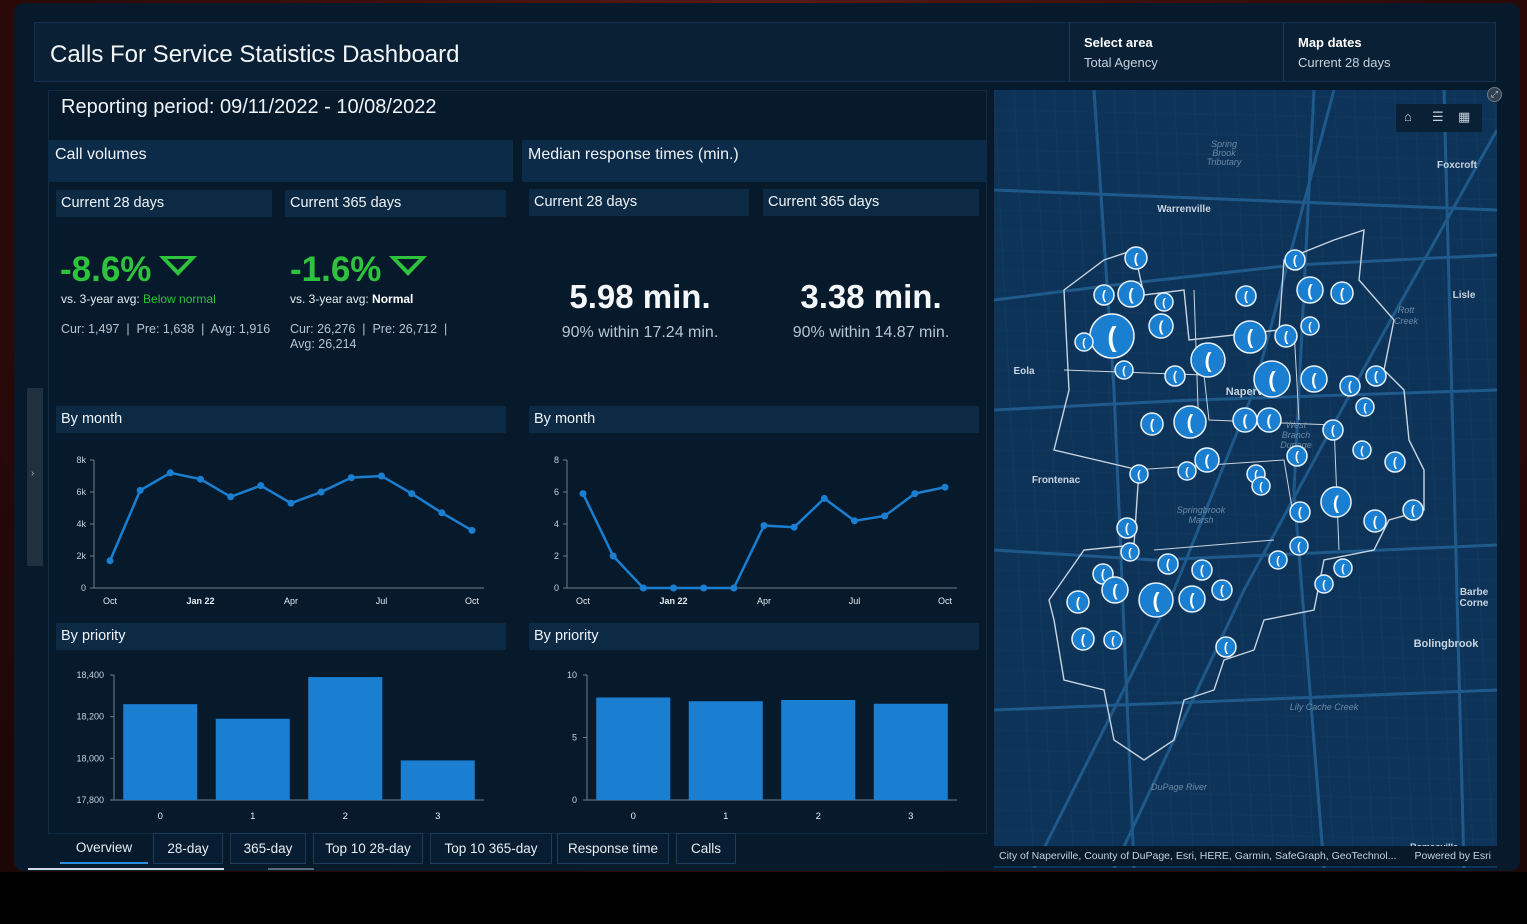  Describe the element at coordinates (369, 329) in the screenshot. I see `cv-365-stats-line1: Cur: 26,276 | Pre: 26,712 |` at that location.